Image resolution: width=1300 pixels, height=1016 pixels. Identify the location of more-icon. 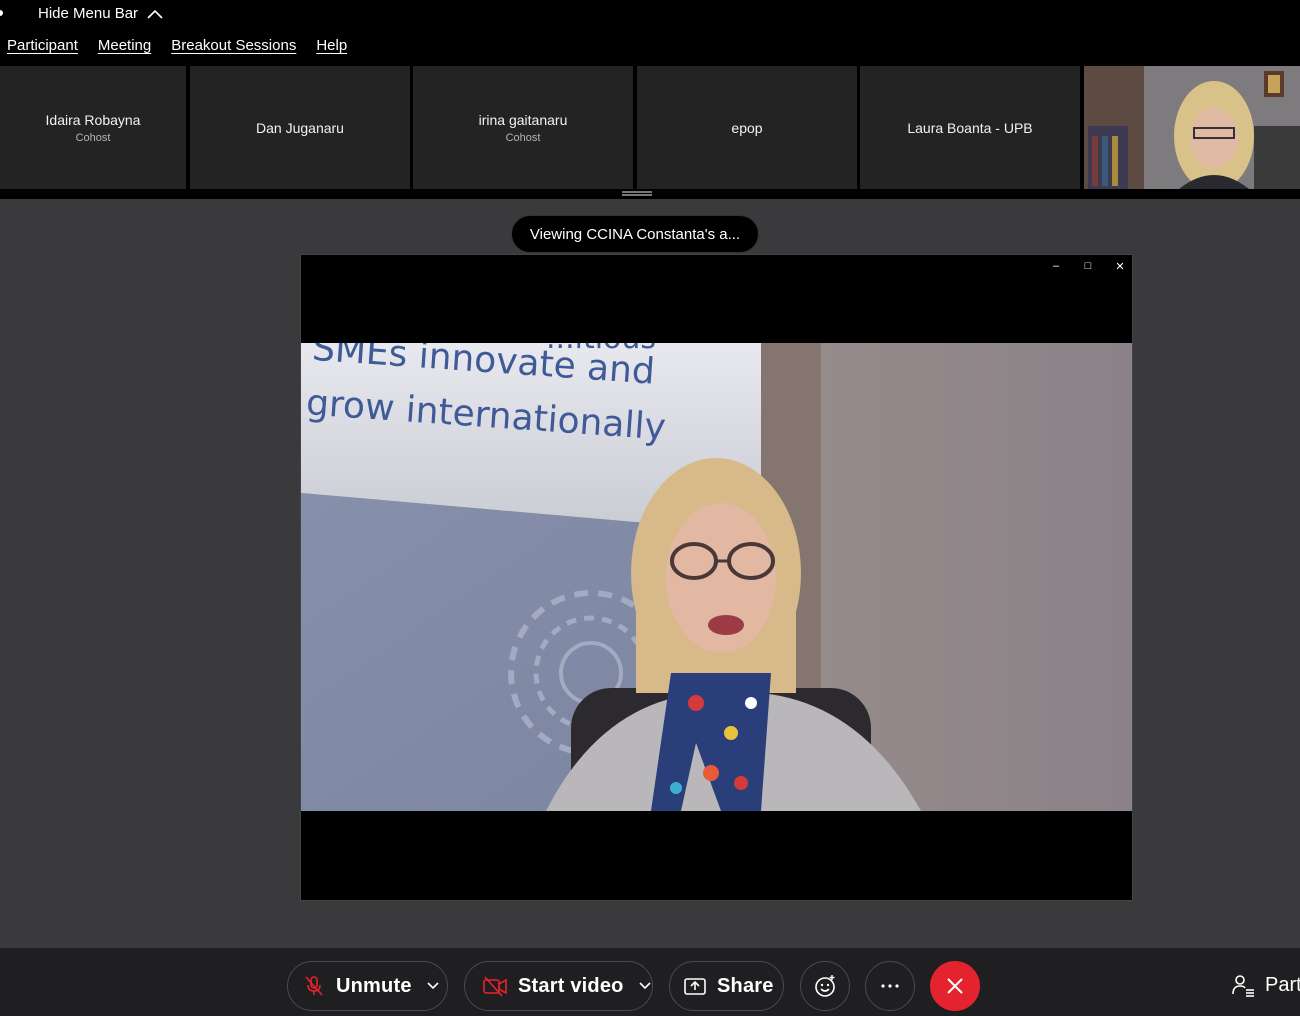
(890, 986).